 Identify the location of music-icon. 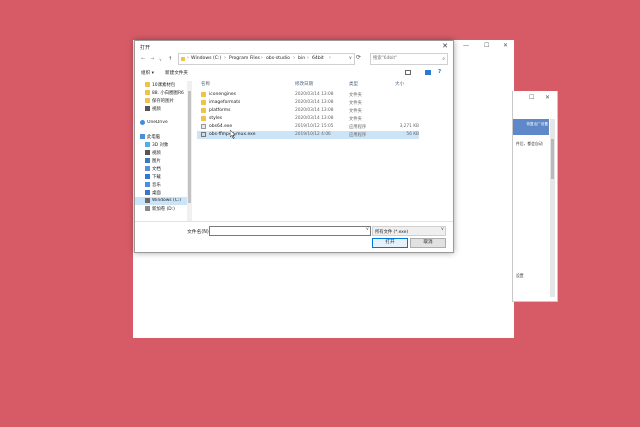
(147, 184).